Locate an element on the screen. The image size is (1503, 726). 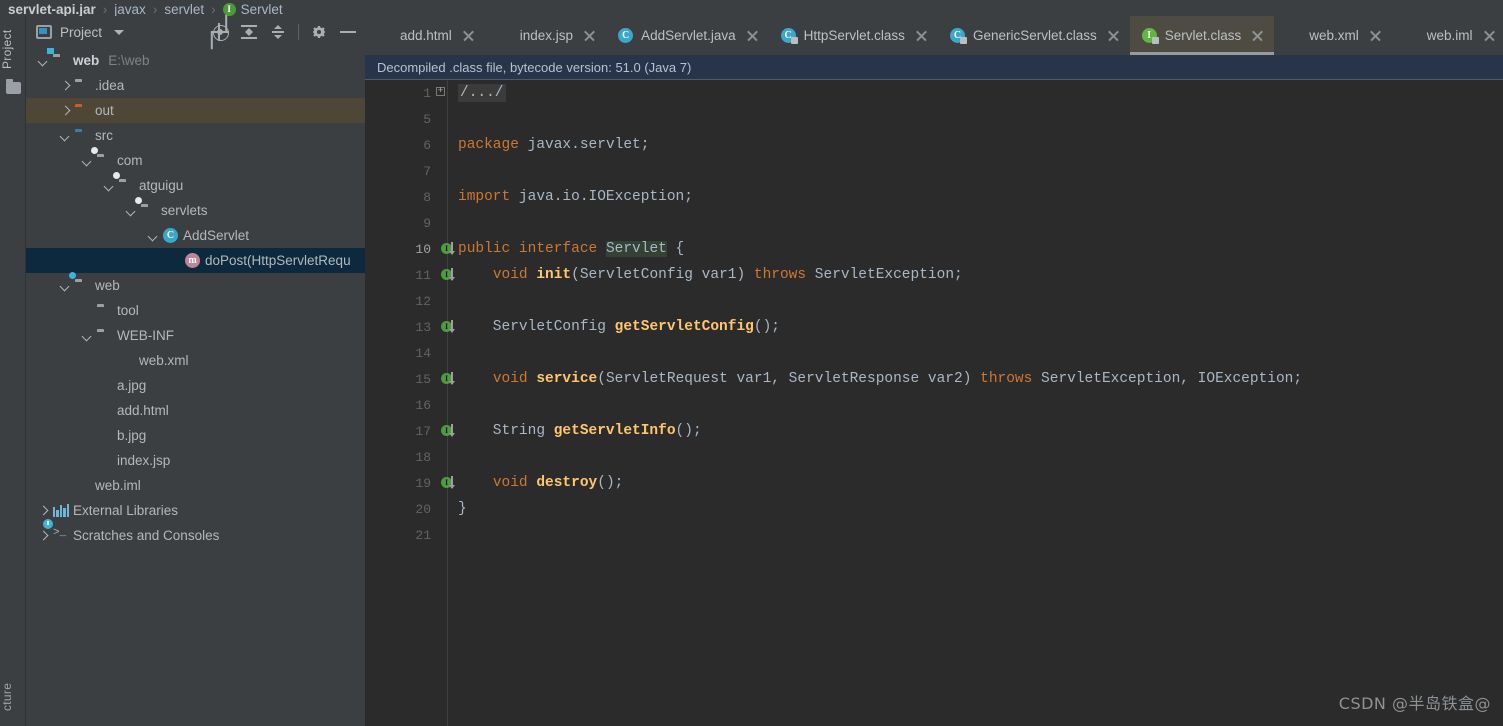
editor-tab-genericservlet-class: C GenericServlet.class is located at coordinates (1034, 35).